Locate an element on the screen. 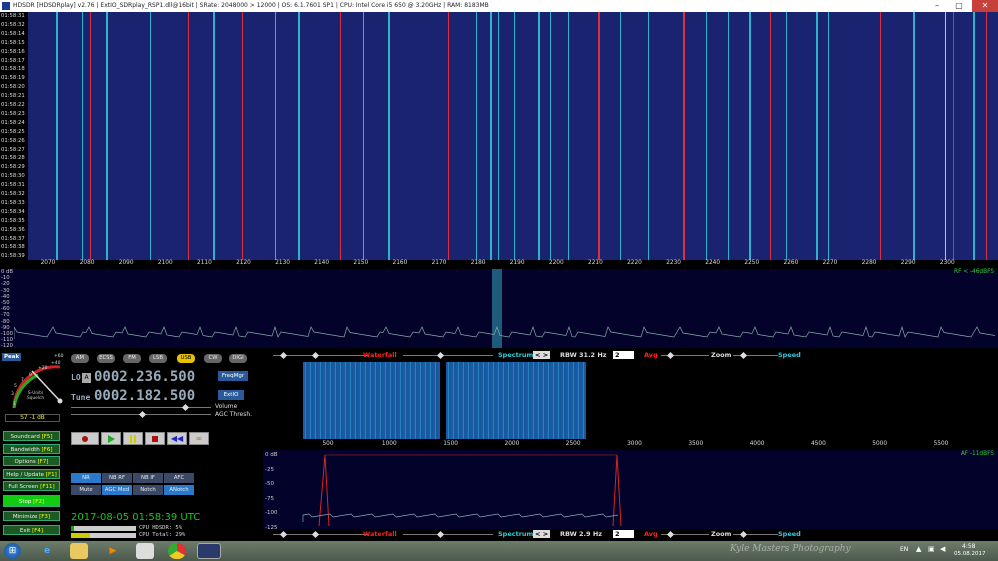 This screenshot has height=561, width=998. rf-spectrum-label: Spectrum is located at coordinates (516, 355).